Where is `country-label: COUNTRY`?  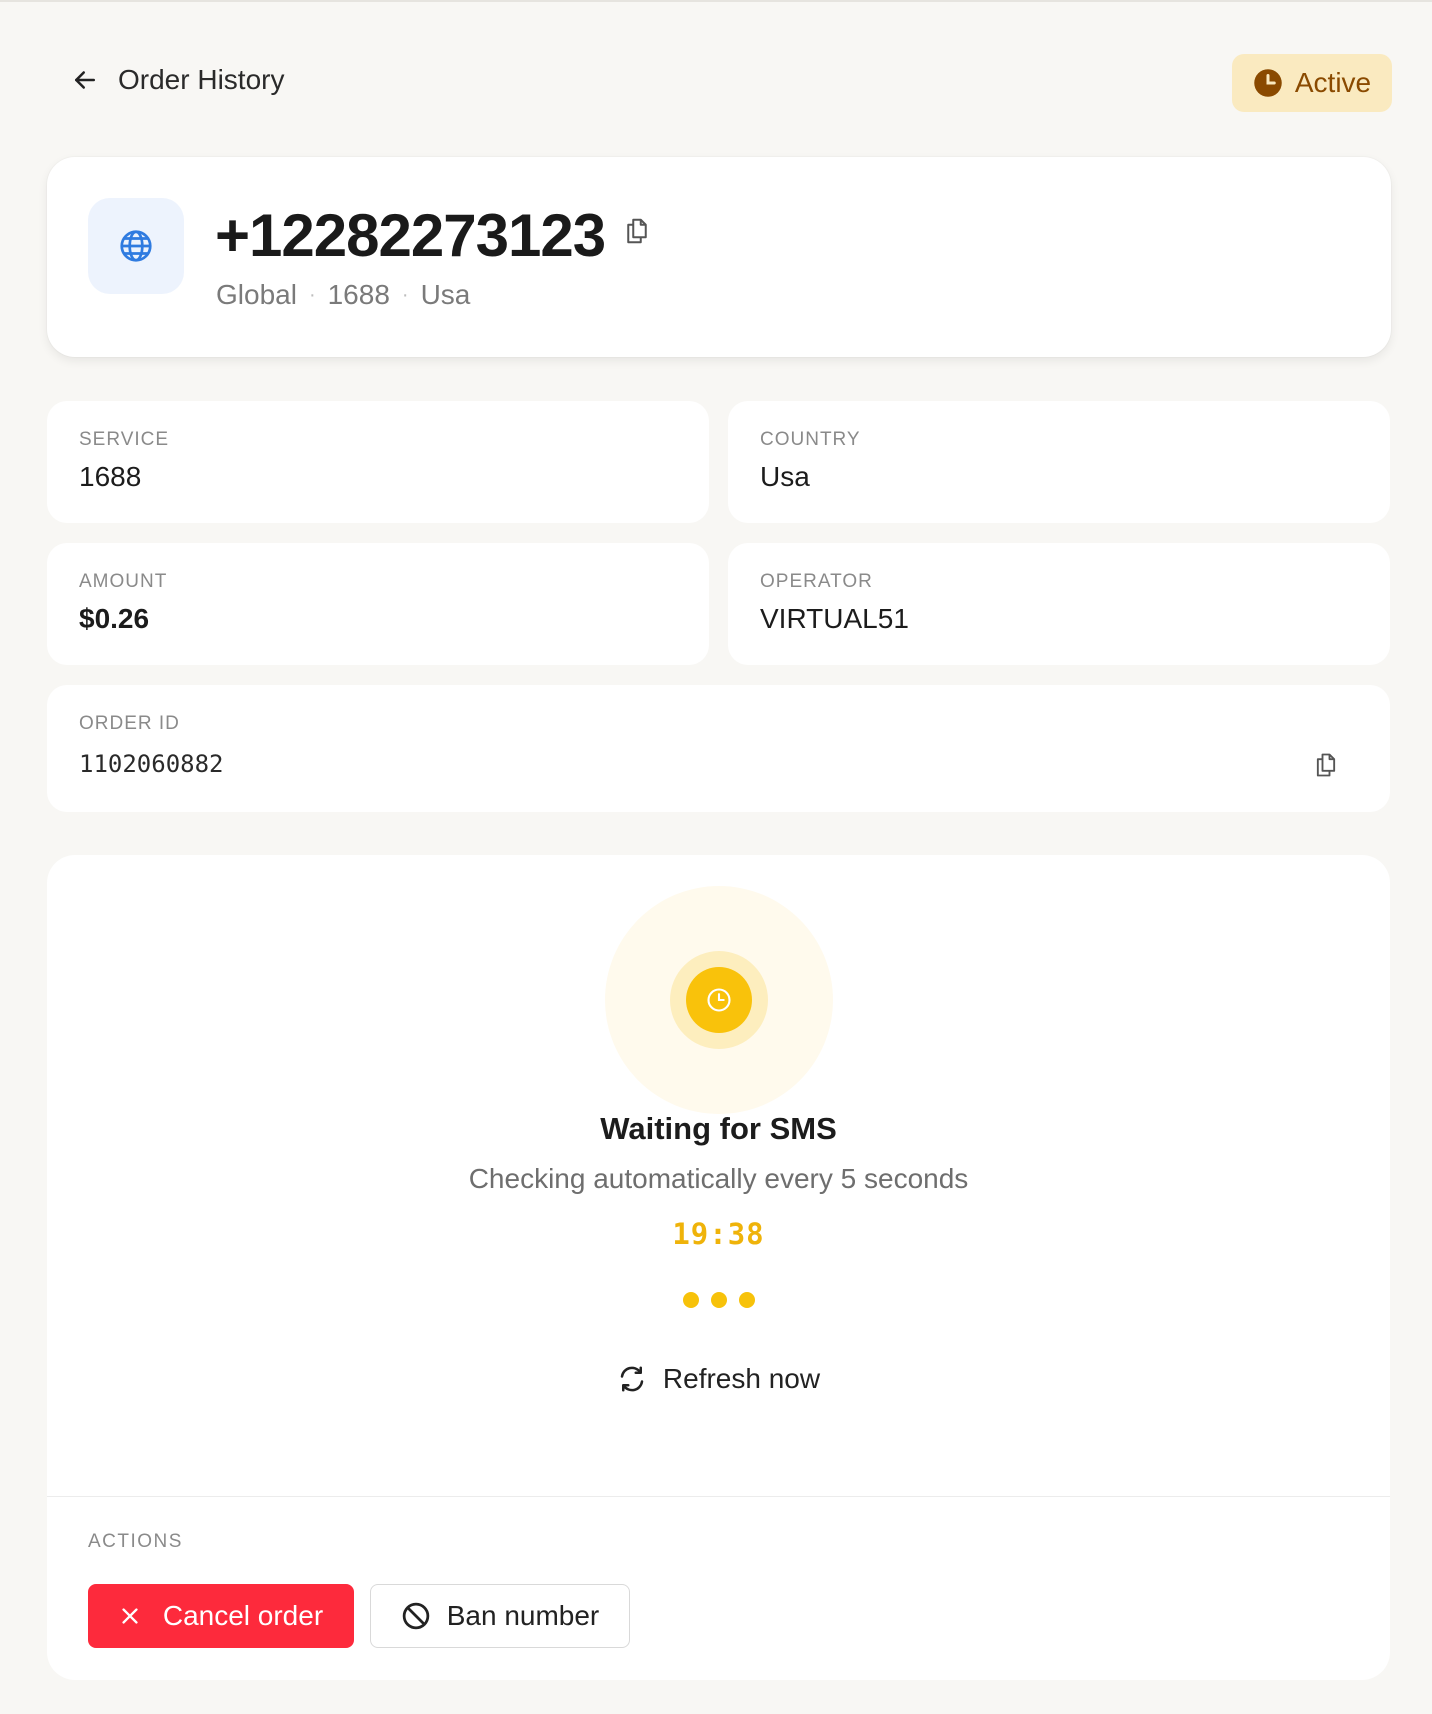
country-label: COUNTRY is located at coordinates (810, 439).